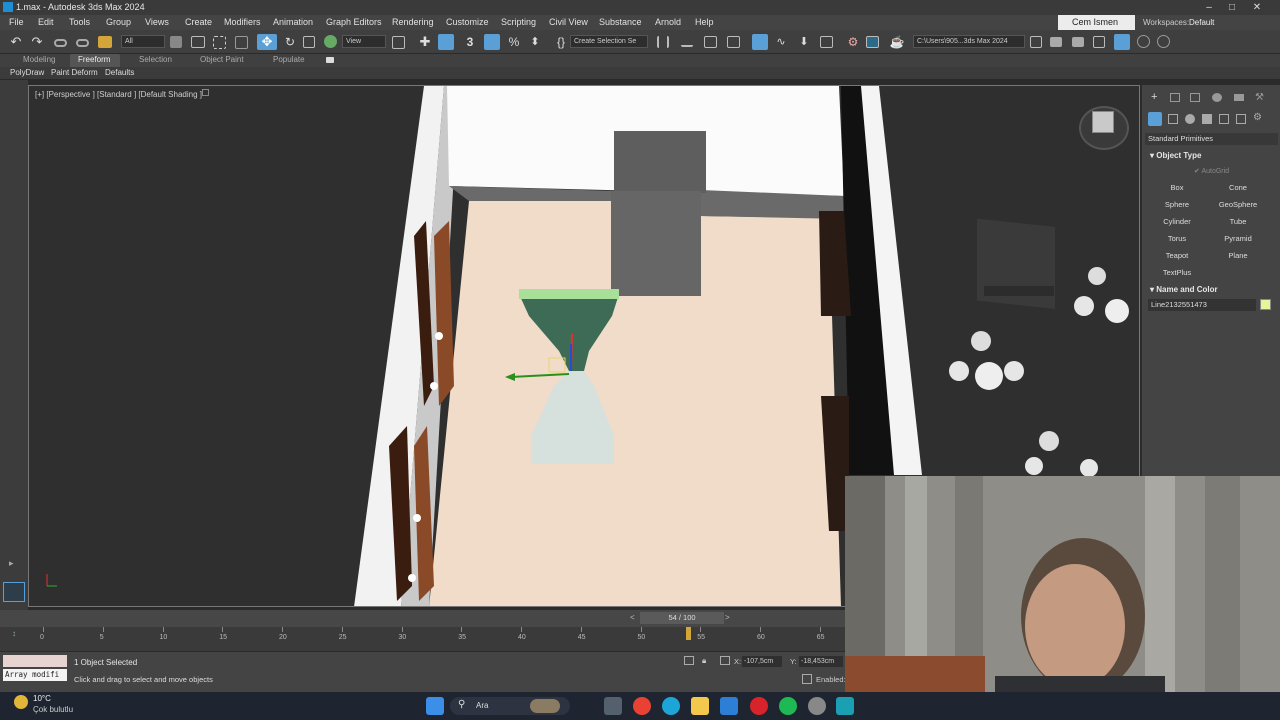  Describe the element at coordinates (94, 59) in the screenshot. I see `tab-freeform: Freeform` at that location.